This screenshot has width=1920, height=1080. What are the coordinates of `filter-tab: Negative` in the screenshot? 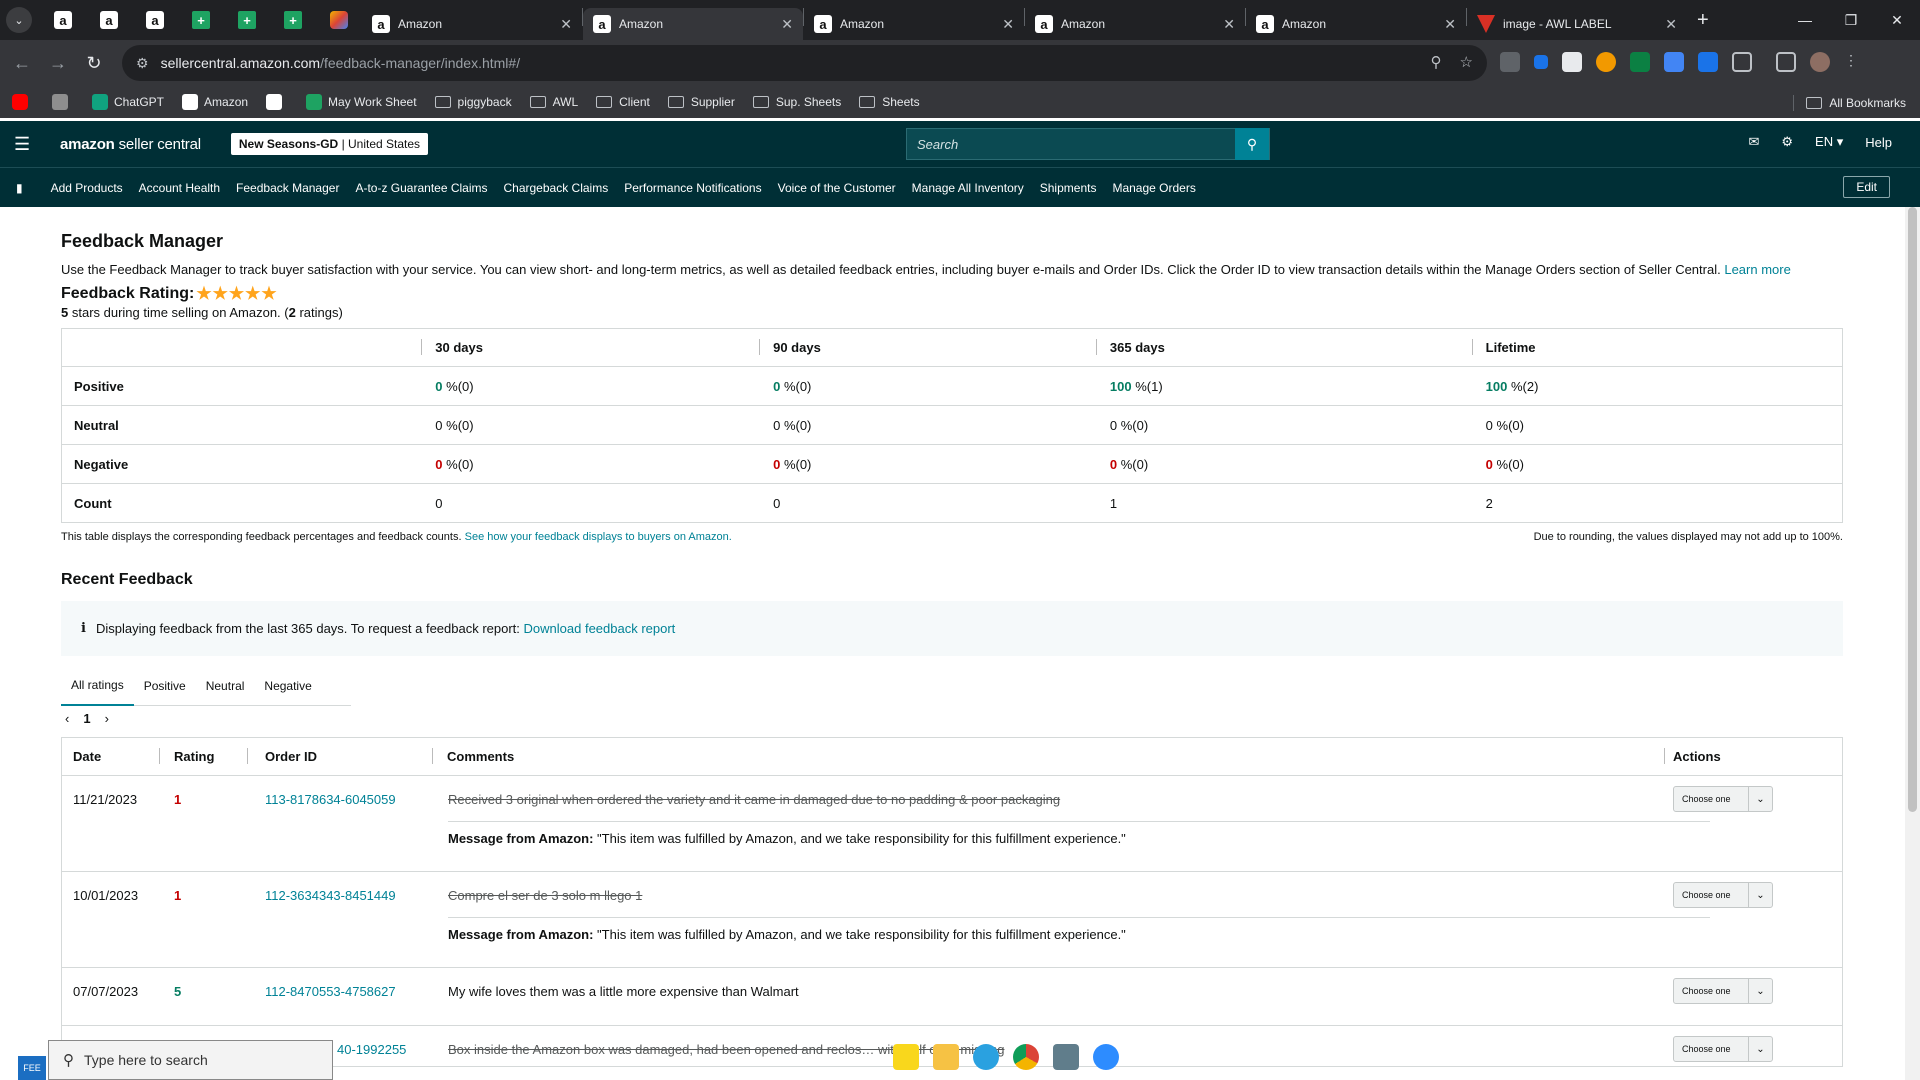 It's located at (287, 686).